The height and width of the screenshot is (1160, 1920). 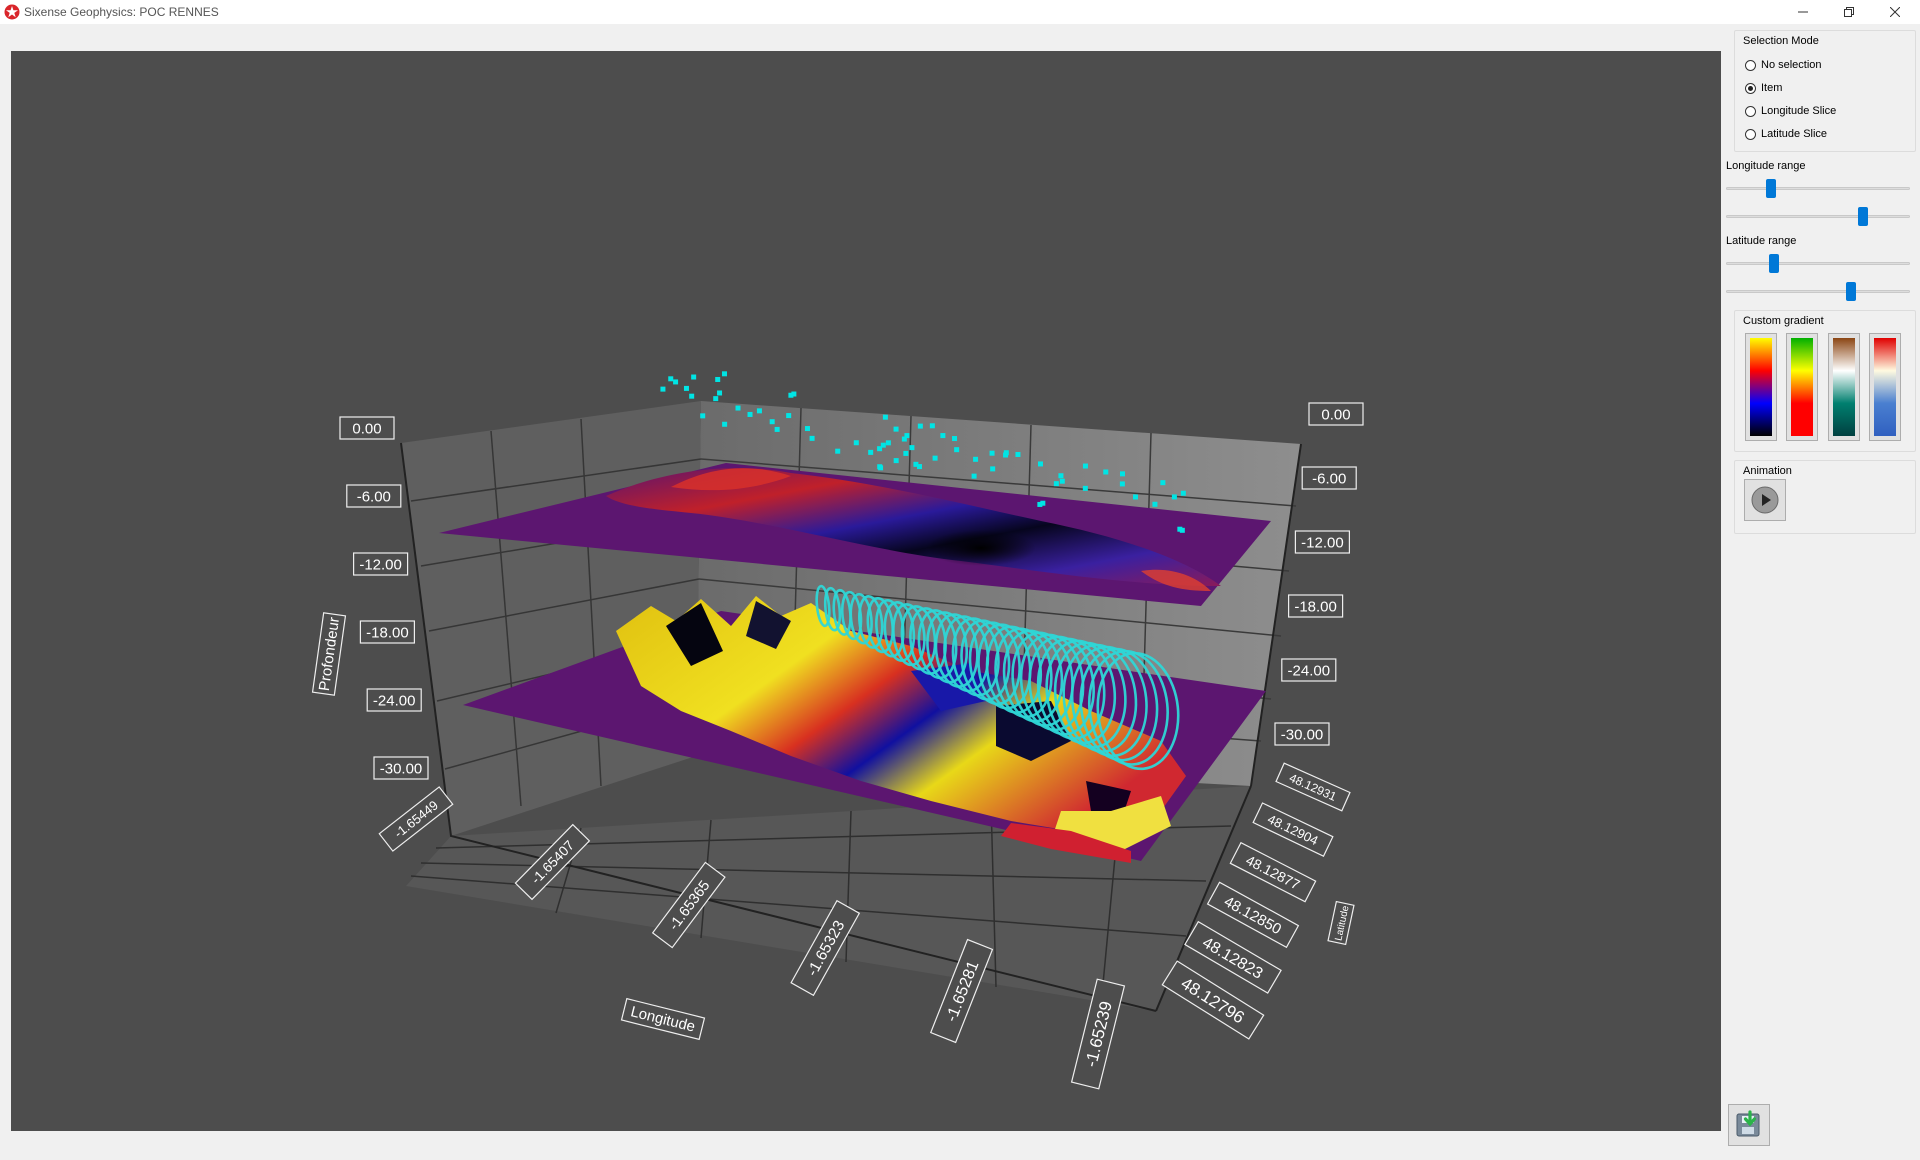 I want to click on depth-tick-left: 0.00, so click(x=367, y=428).